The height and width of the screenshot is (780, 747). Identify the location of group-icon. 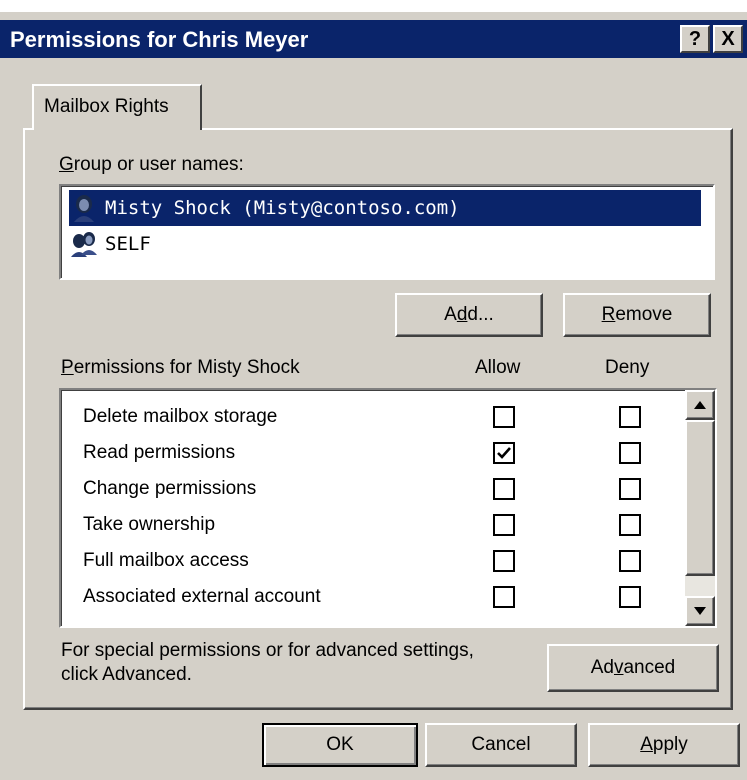
(84, 244).